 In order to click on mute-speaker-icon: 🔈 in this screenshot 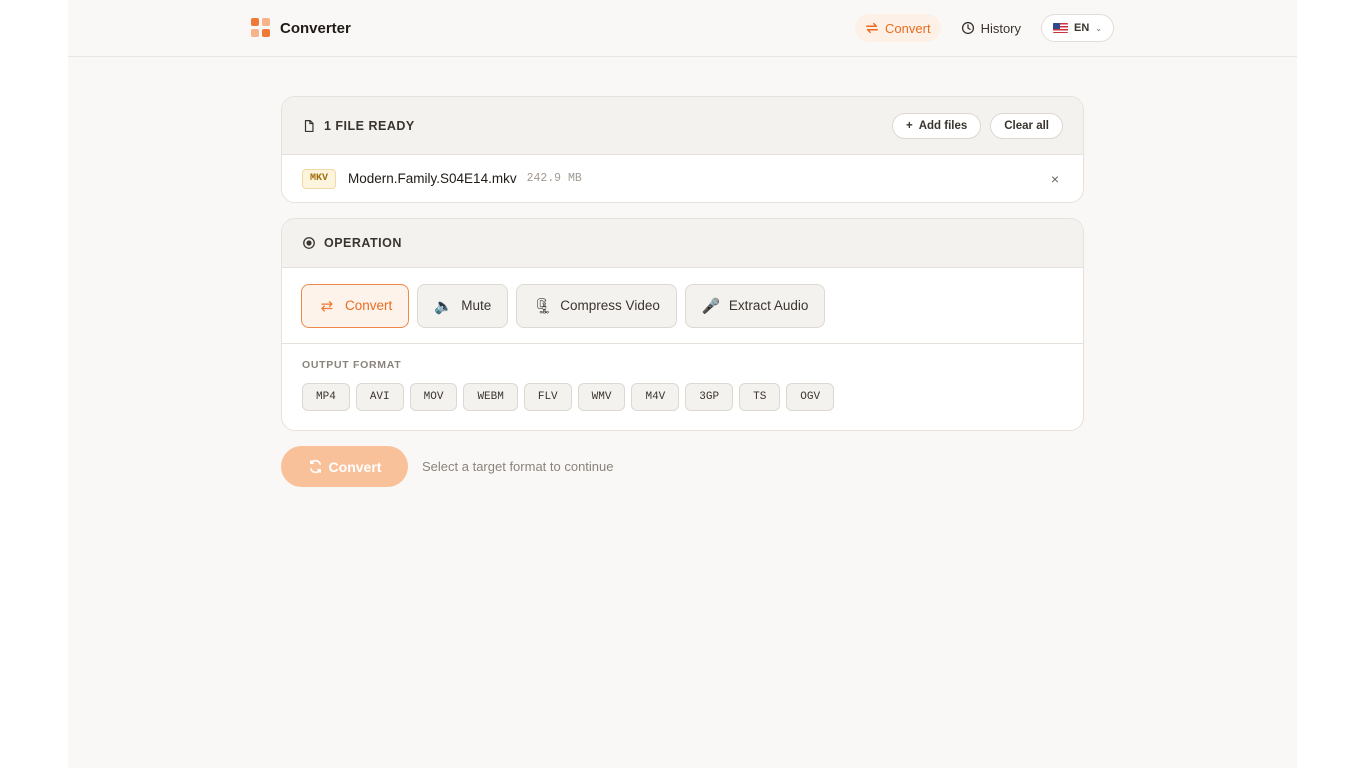, I will do `click(443, 306)`.